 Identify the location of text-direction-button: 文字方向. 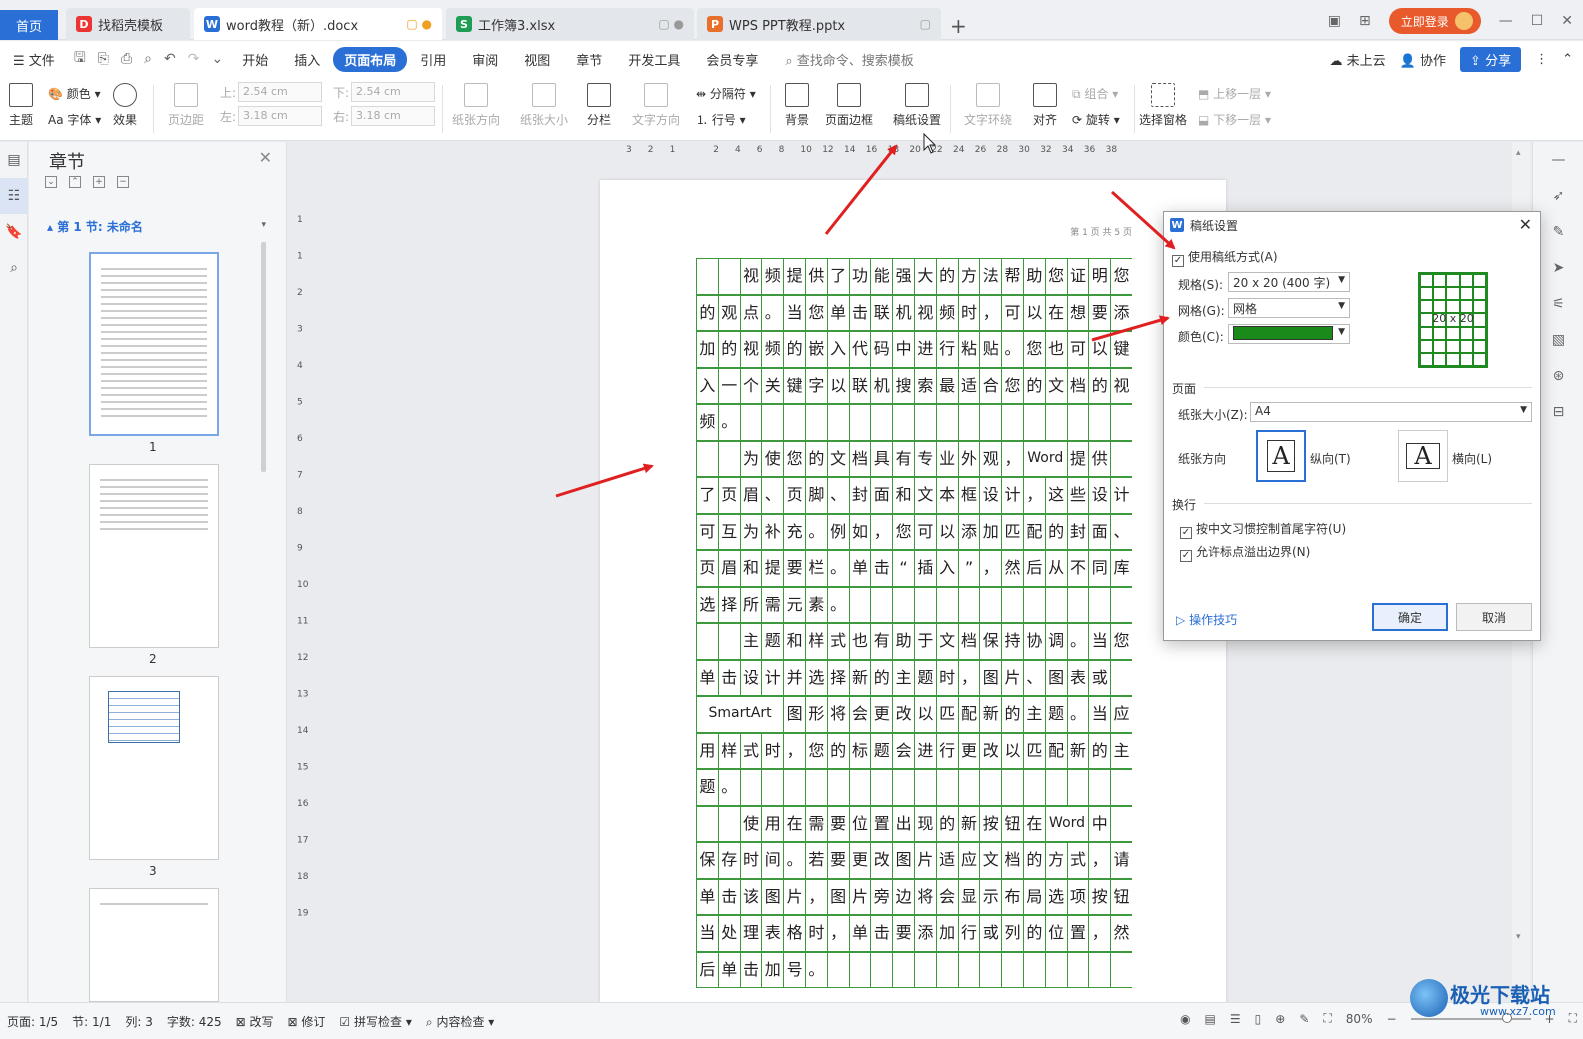
(656, 105).